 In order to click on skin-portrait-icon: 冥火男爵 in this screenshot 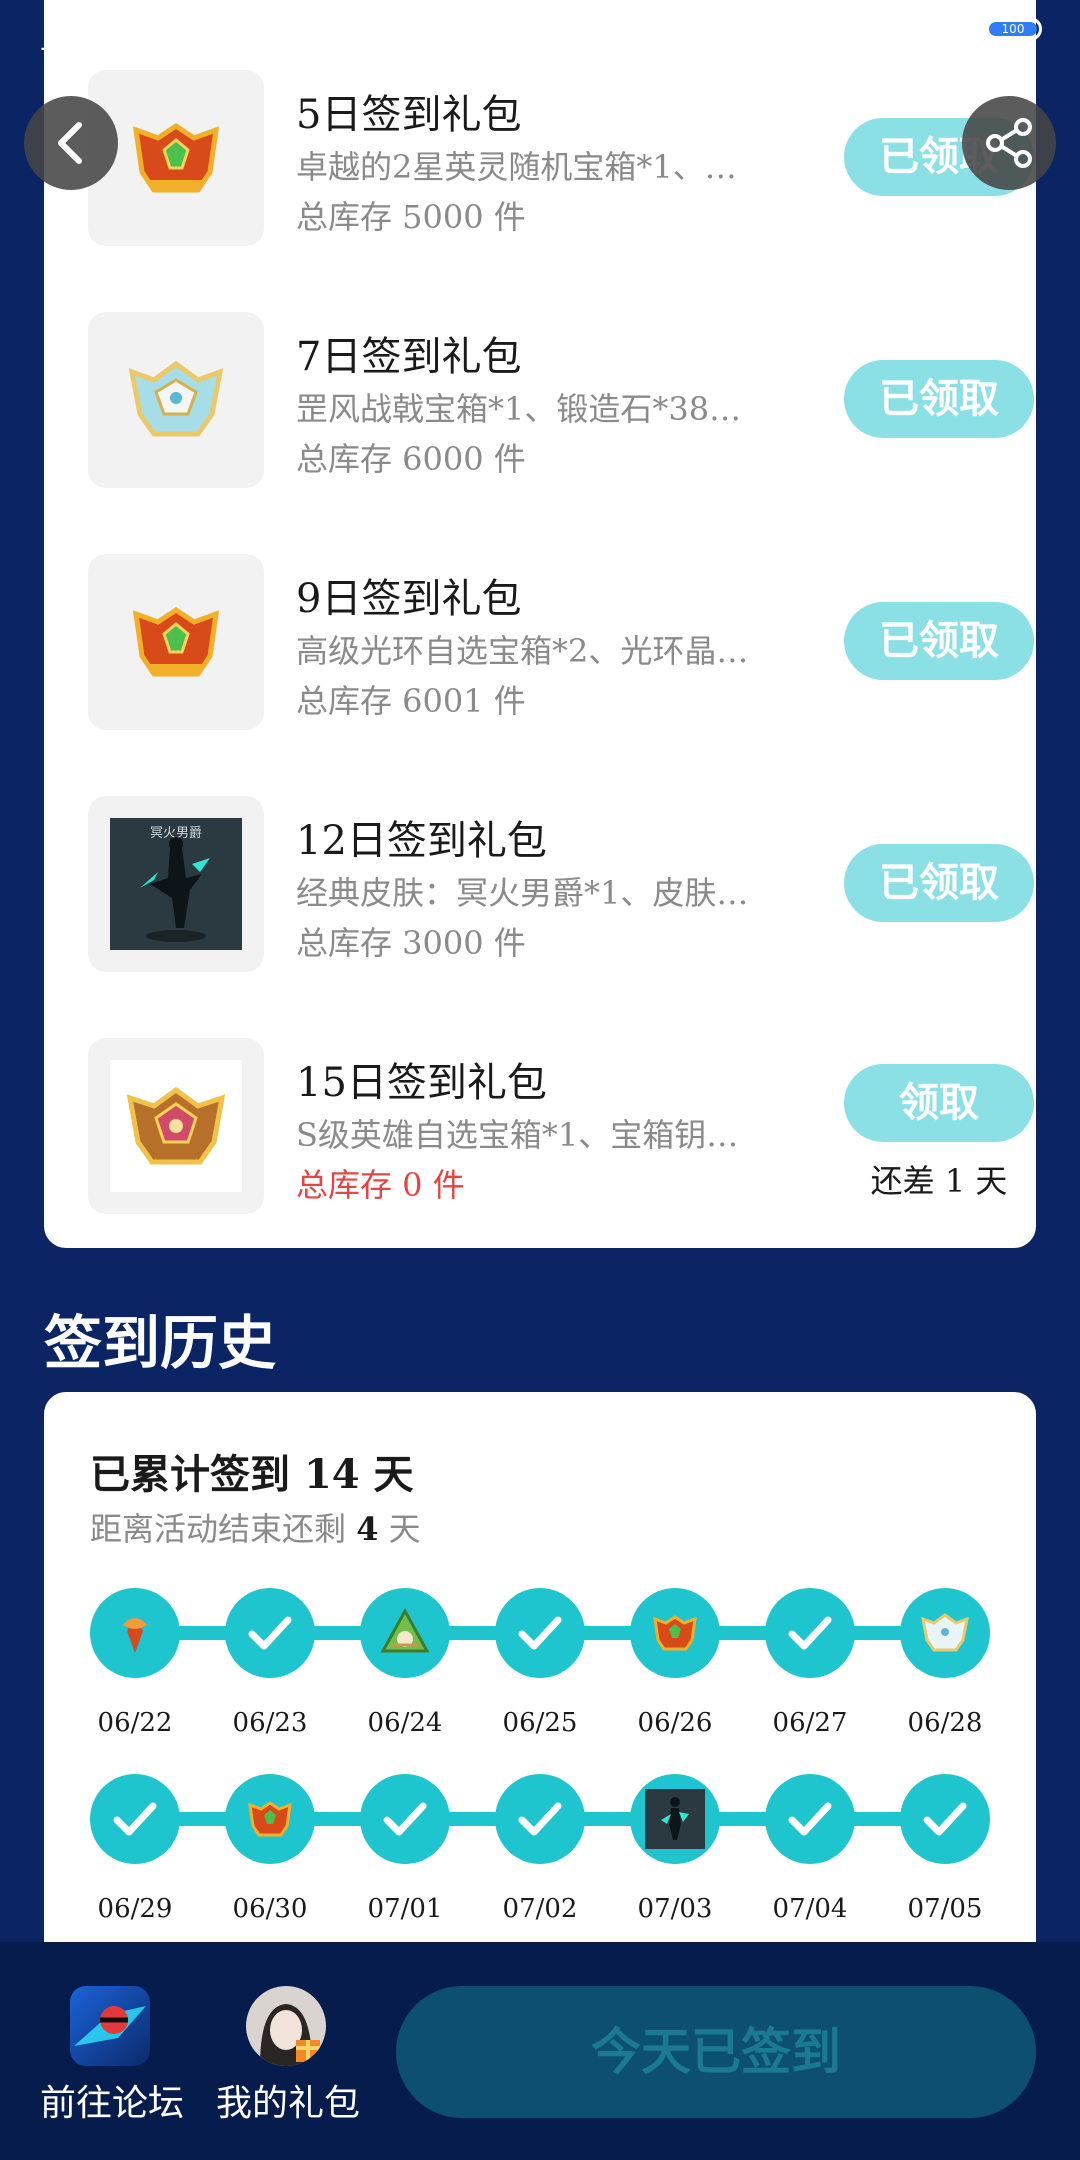, I will do `click(176, 884)`.